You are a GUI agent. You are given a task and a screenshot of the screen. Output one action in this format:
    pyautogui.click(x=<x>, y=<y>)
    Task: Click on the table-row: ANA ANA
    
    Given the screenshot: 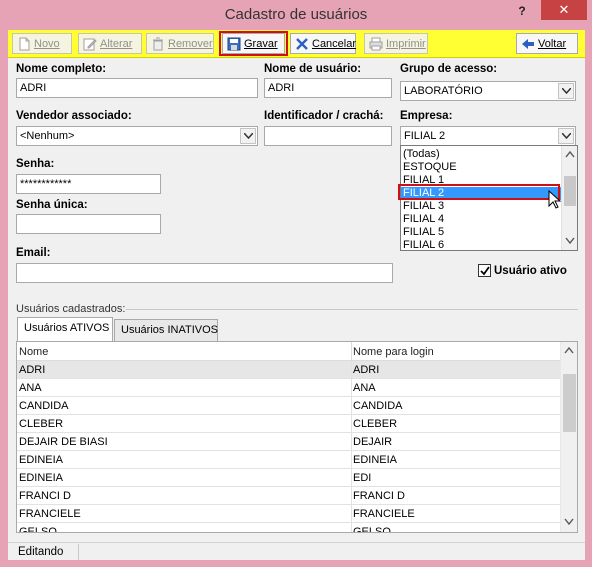 What is the action you would take?
    pyautogui.click(x=289, y=388)
    